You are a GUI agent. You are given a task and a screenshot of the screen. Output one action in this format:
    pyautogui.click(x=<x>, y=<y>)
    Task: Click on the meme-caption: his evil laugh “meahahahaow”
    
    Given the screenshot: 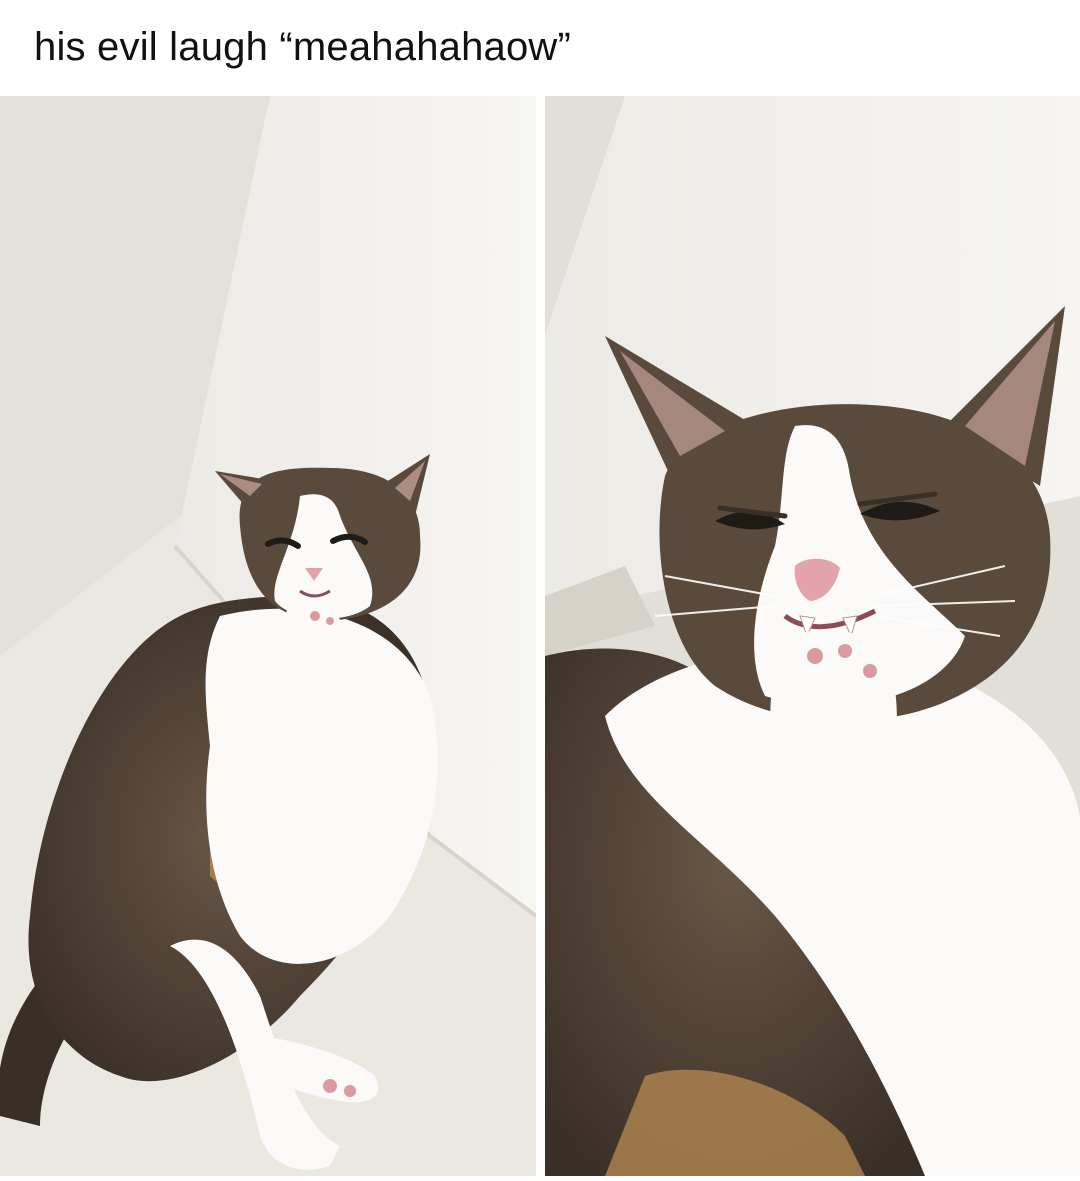 What is the action you would take?
    pyautogui.click(x=303, y=47)
    